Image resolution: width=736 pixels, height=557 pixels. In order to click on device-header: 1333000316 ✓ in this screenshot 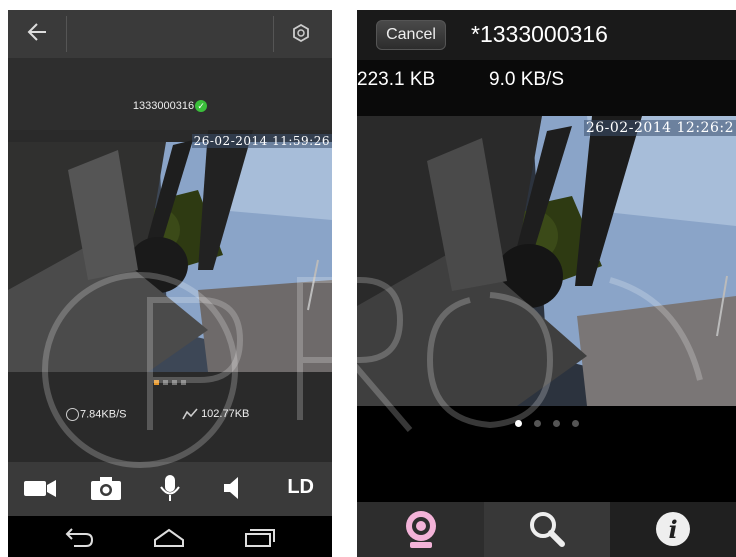, I will do `click(170, 94)`.